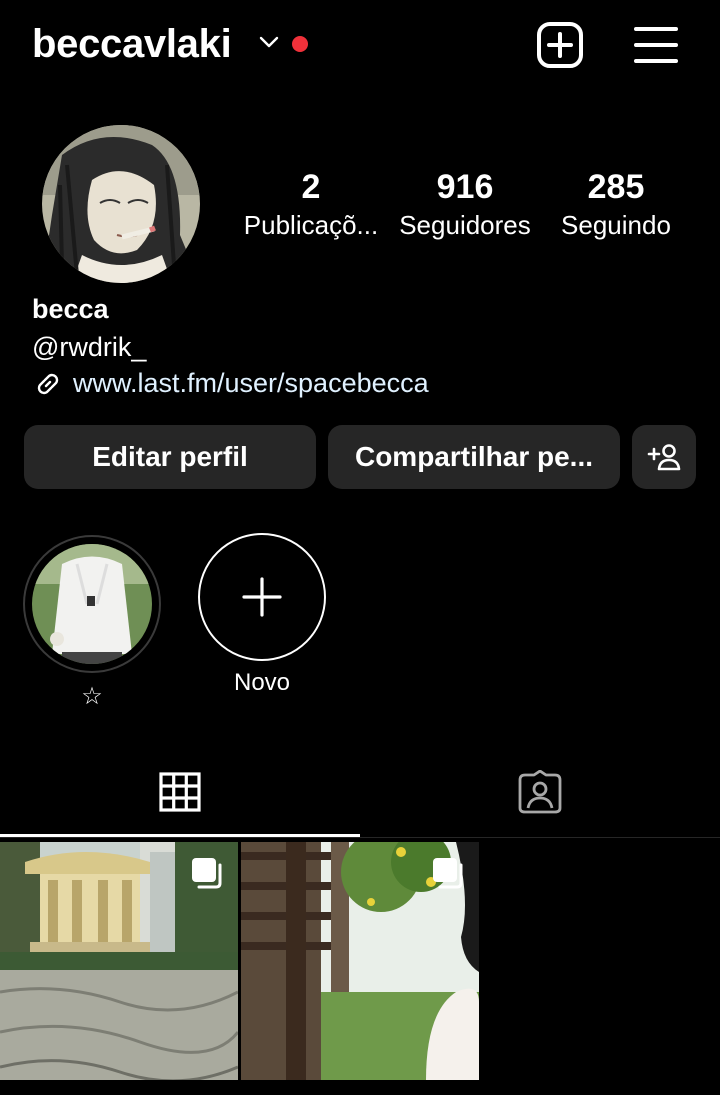 The image size is (720, 1095). Describe the element at coordinates (262, 682) in the screenshot. I see `new-highlight-label: Novo` at that location.